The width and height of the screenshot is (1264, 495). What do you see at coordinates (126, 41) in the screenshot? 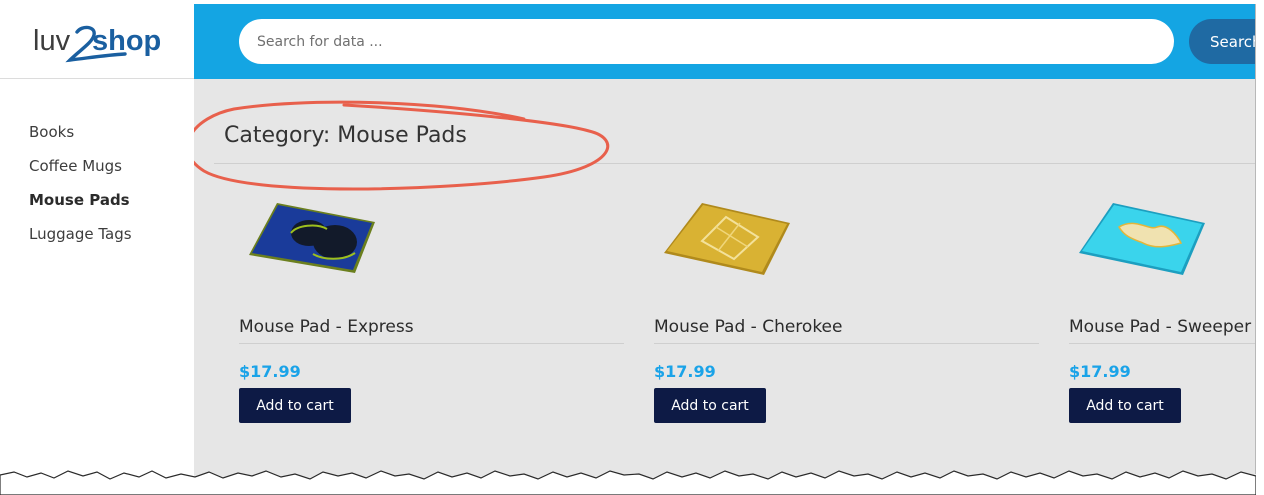
I see `svg-text: shop` at bounding box center [126, 41].